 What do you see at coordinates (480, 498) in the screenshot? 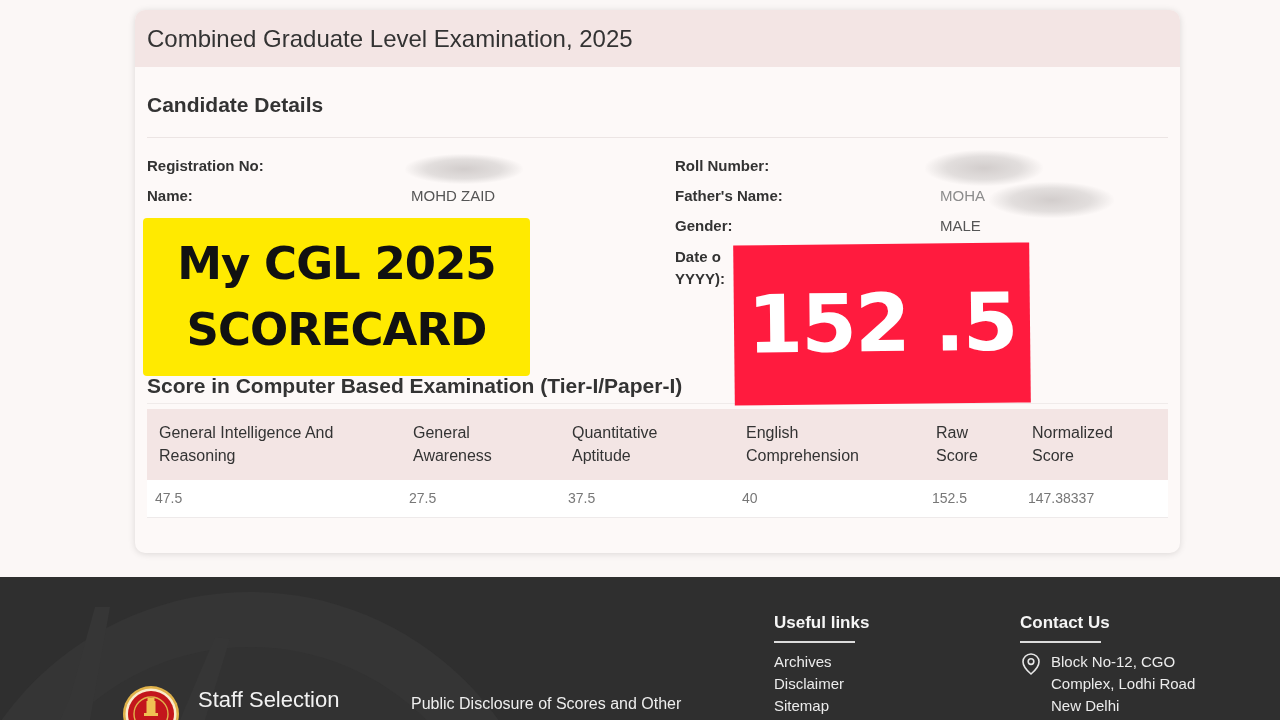
I see `table-cell: 27.5` at bounding box center [480, 498].